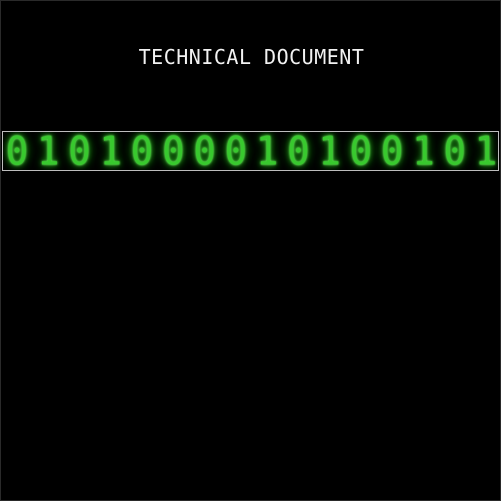 This screenshot has width=501, height=501. I want to click on binary-banner: 0 1 0 1 0 0 0 0 1 0 1 0 0 1 0 1, so click(250, 151).